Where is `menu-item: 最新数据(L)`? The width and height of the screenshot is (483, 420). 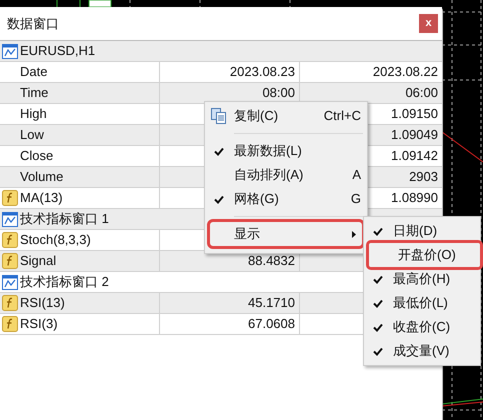 menu-item: 最新数据(L) is located at coordinates (286, 151).